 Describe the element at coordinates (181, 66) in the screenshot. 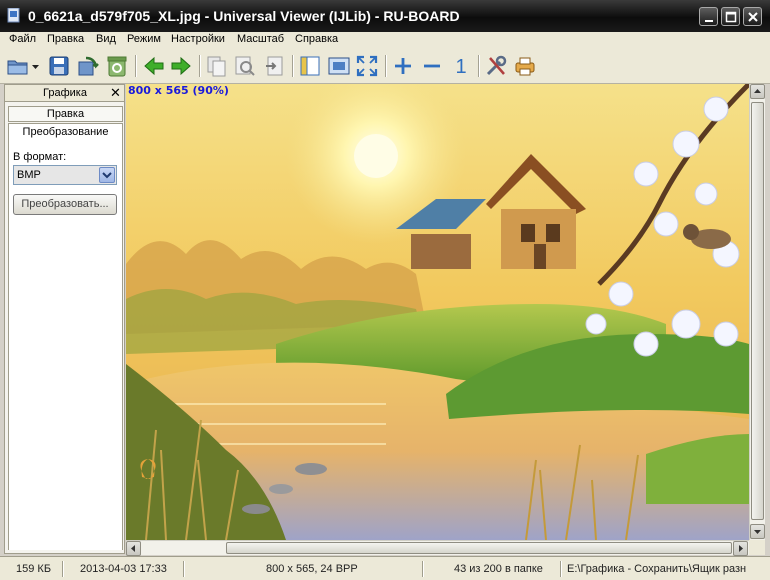

I see `arrow-right-icon` at that location.